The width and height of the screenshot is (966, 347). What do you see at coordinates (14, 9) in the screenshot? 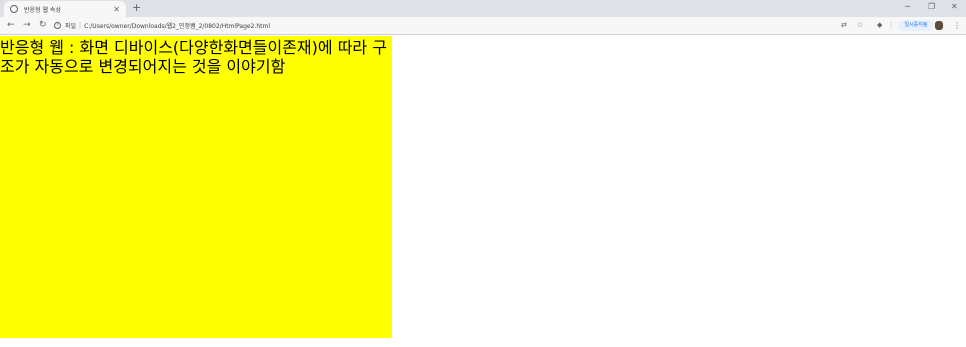
I see `globe-icon` at bounding box center [14, 9].